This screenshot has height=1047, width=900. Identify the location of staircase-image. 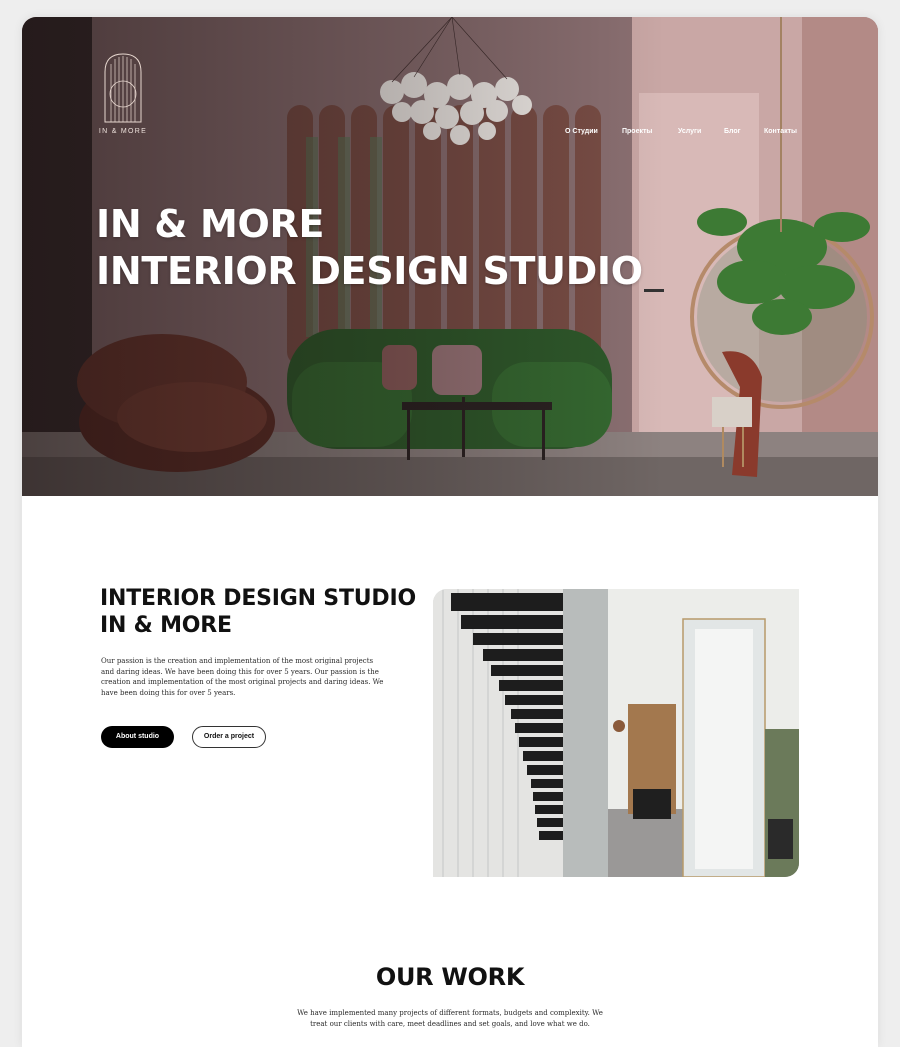
(616, 733).